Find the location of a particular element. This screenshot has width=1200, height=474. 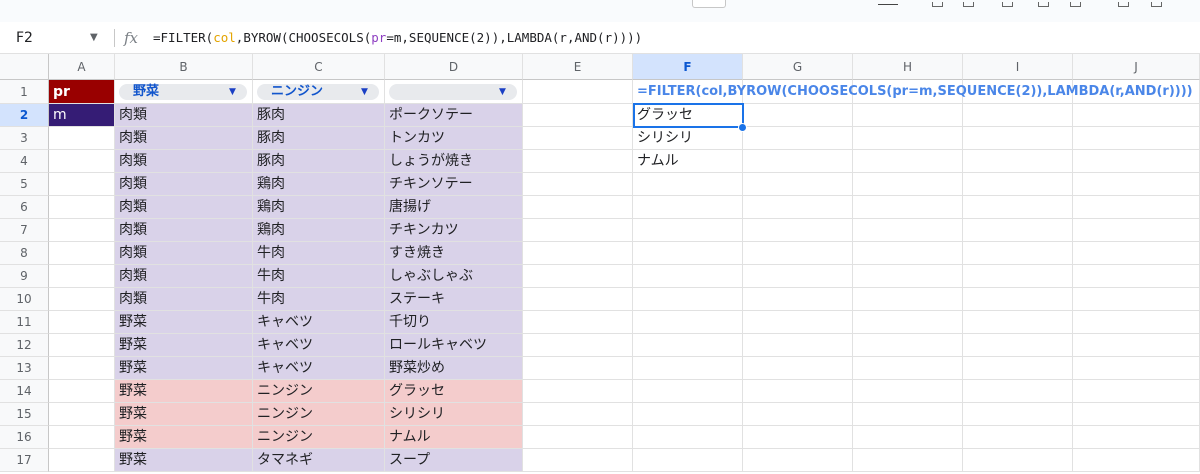

cell-i10 is located at coordinates (1018, 299).